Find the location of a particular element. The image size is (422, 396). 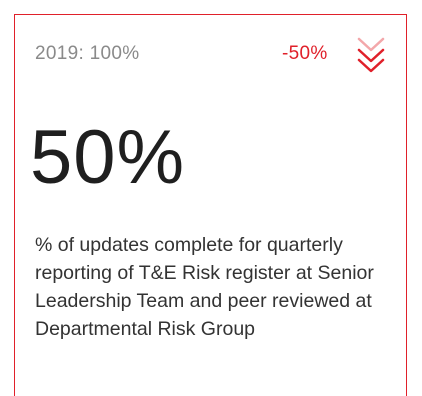

double-chevron-down-icon is located at coordinates (371, 55).